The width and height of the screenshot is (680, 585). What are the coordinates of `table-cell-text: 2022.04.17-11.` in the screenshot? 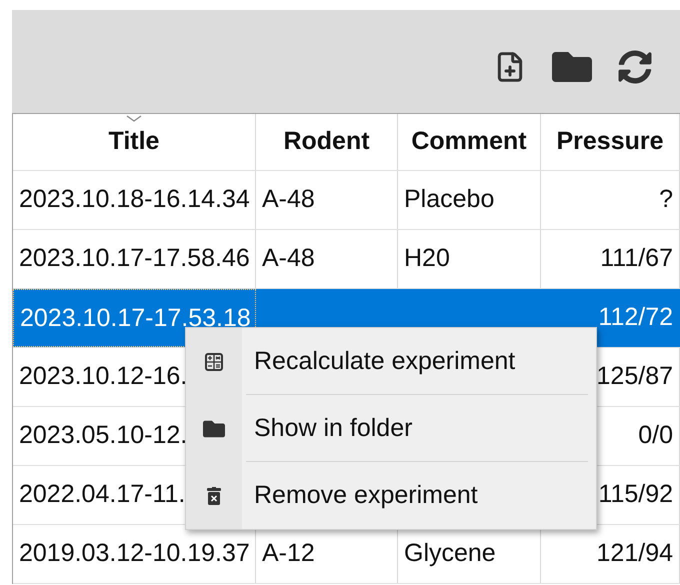 It's located at (102, 494).